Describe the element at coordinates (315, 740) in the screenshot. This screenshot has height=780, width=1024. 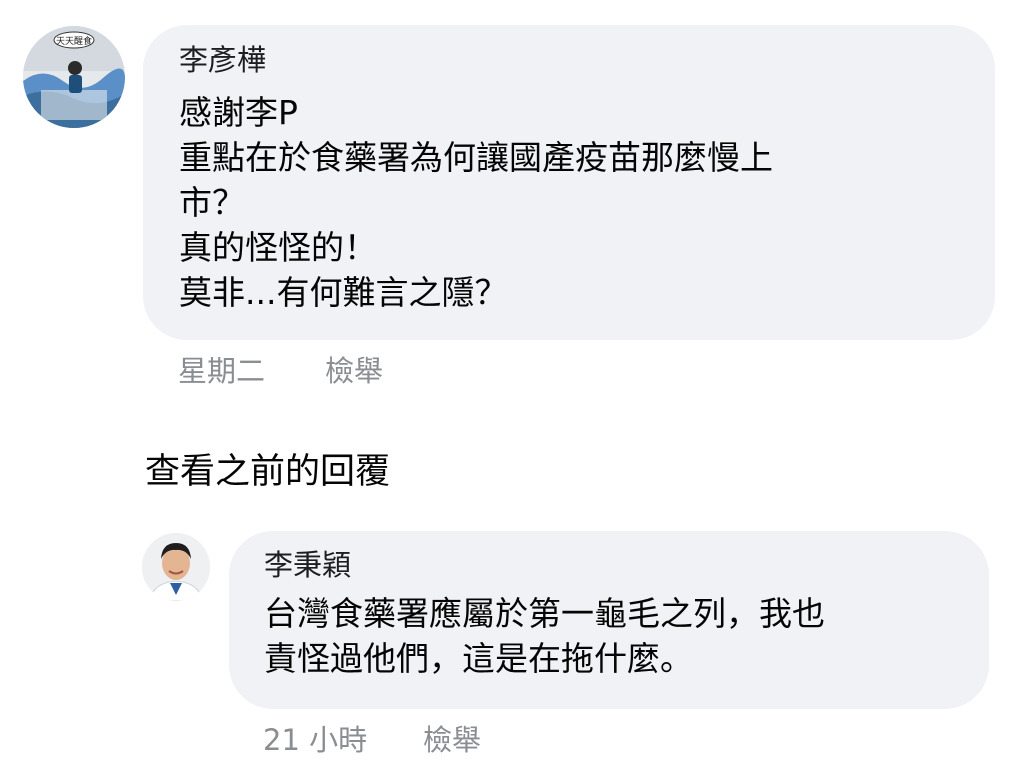
I see `reply-timestamp: 21 小時` at that location.